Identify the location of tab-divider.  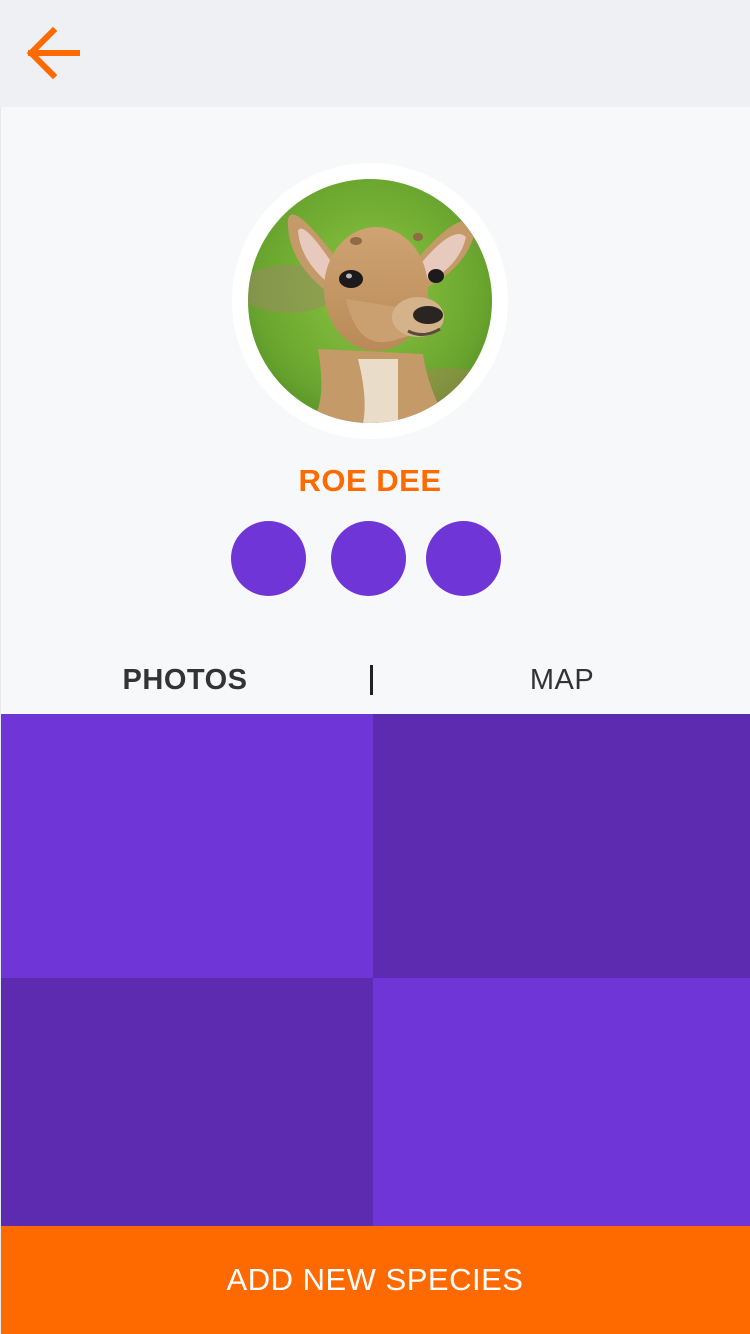
(371, 680).